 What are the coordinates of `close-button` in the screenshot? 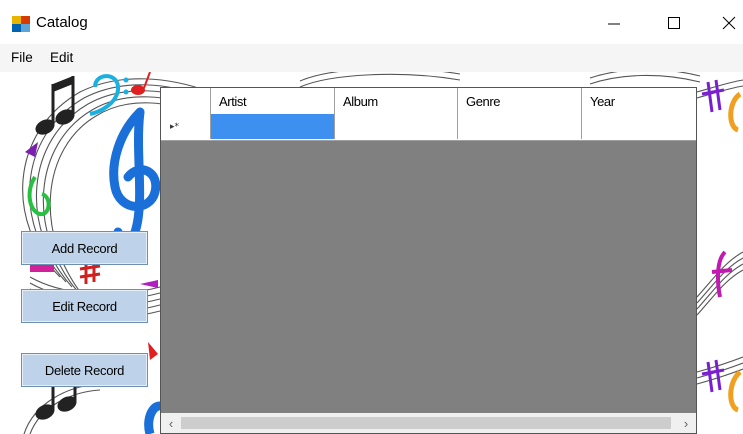 It's located at (724, 23).